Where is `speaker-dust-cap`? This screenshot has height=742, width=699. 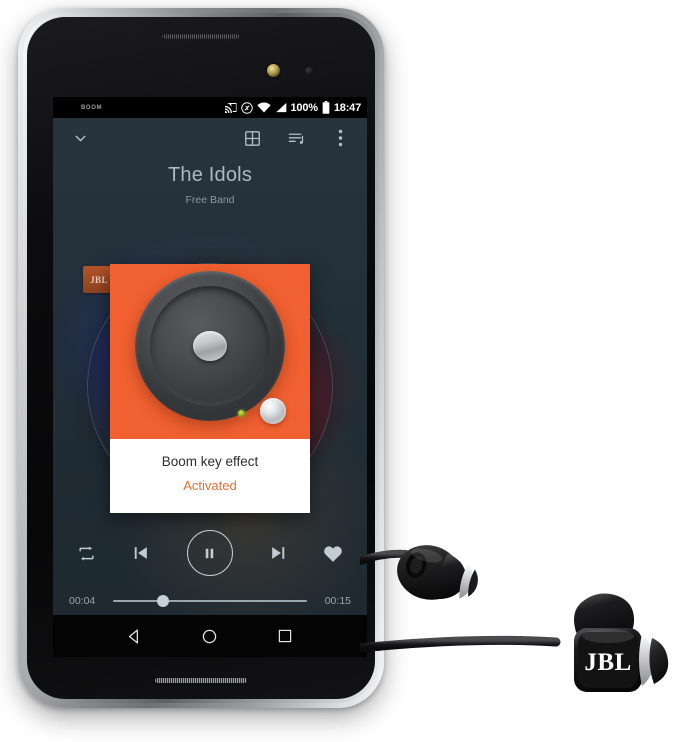 speaker-dust-cap is located at coordinates (210, 346).